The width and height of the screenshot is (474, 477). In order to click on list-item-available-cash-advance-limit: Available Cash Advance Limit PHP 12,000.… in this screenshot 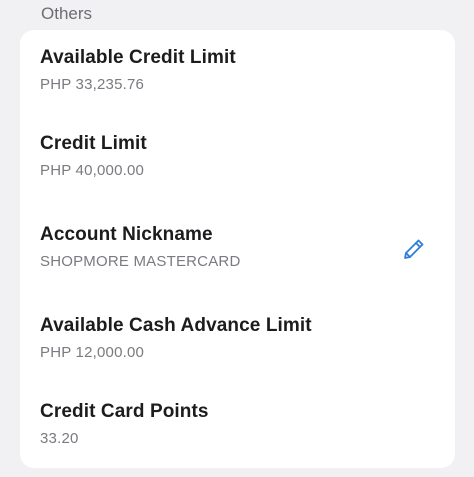, I will do `click(237, 338)`.